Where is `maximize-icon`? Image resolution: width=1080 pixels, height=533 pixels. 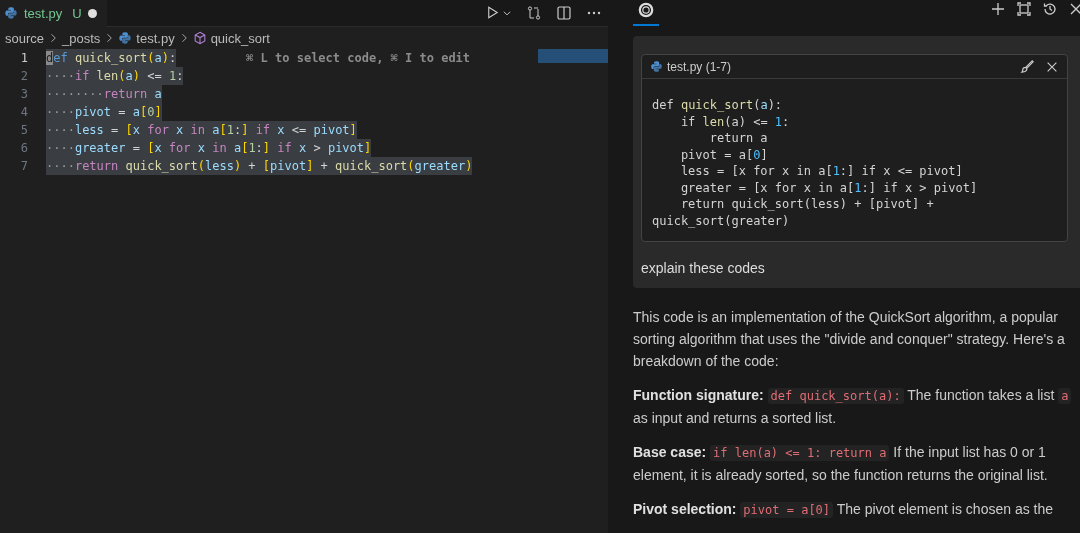
maximize-icon is located at coordinates (1024, 9).